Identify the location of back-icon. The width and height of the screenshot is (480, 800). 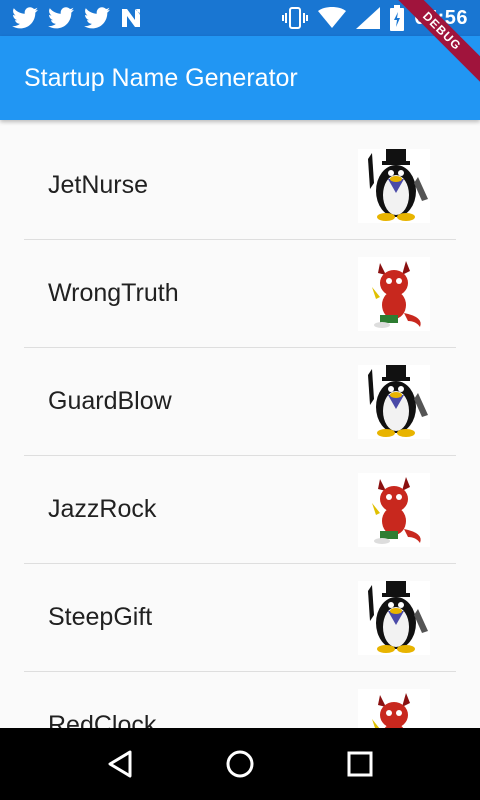
(120, 764).